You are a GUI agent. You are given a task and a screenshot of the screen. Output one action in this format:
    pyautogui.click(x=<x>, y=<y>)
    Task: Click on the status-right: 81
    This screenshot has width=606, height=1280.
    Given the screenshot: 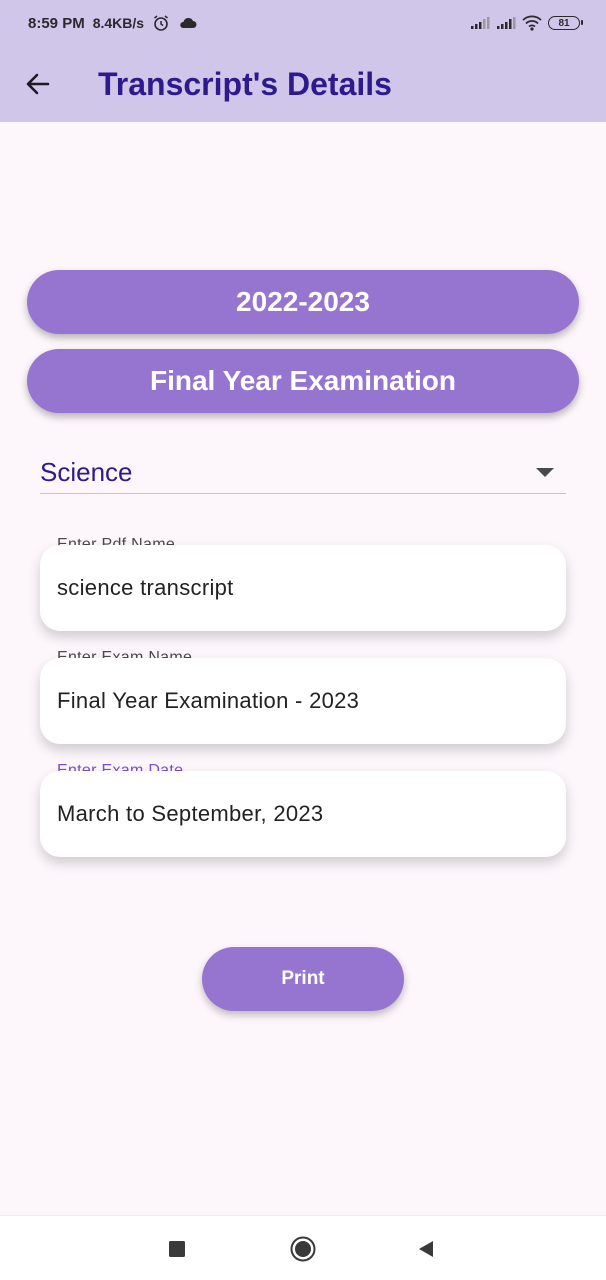 What is the action you would take?
    pyautogui.click(x=526, y=23)
    